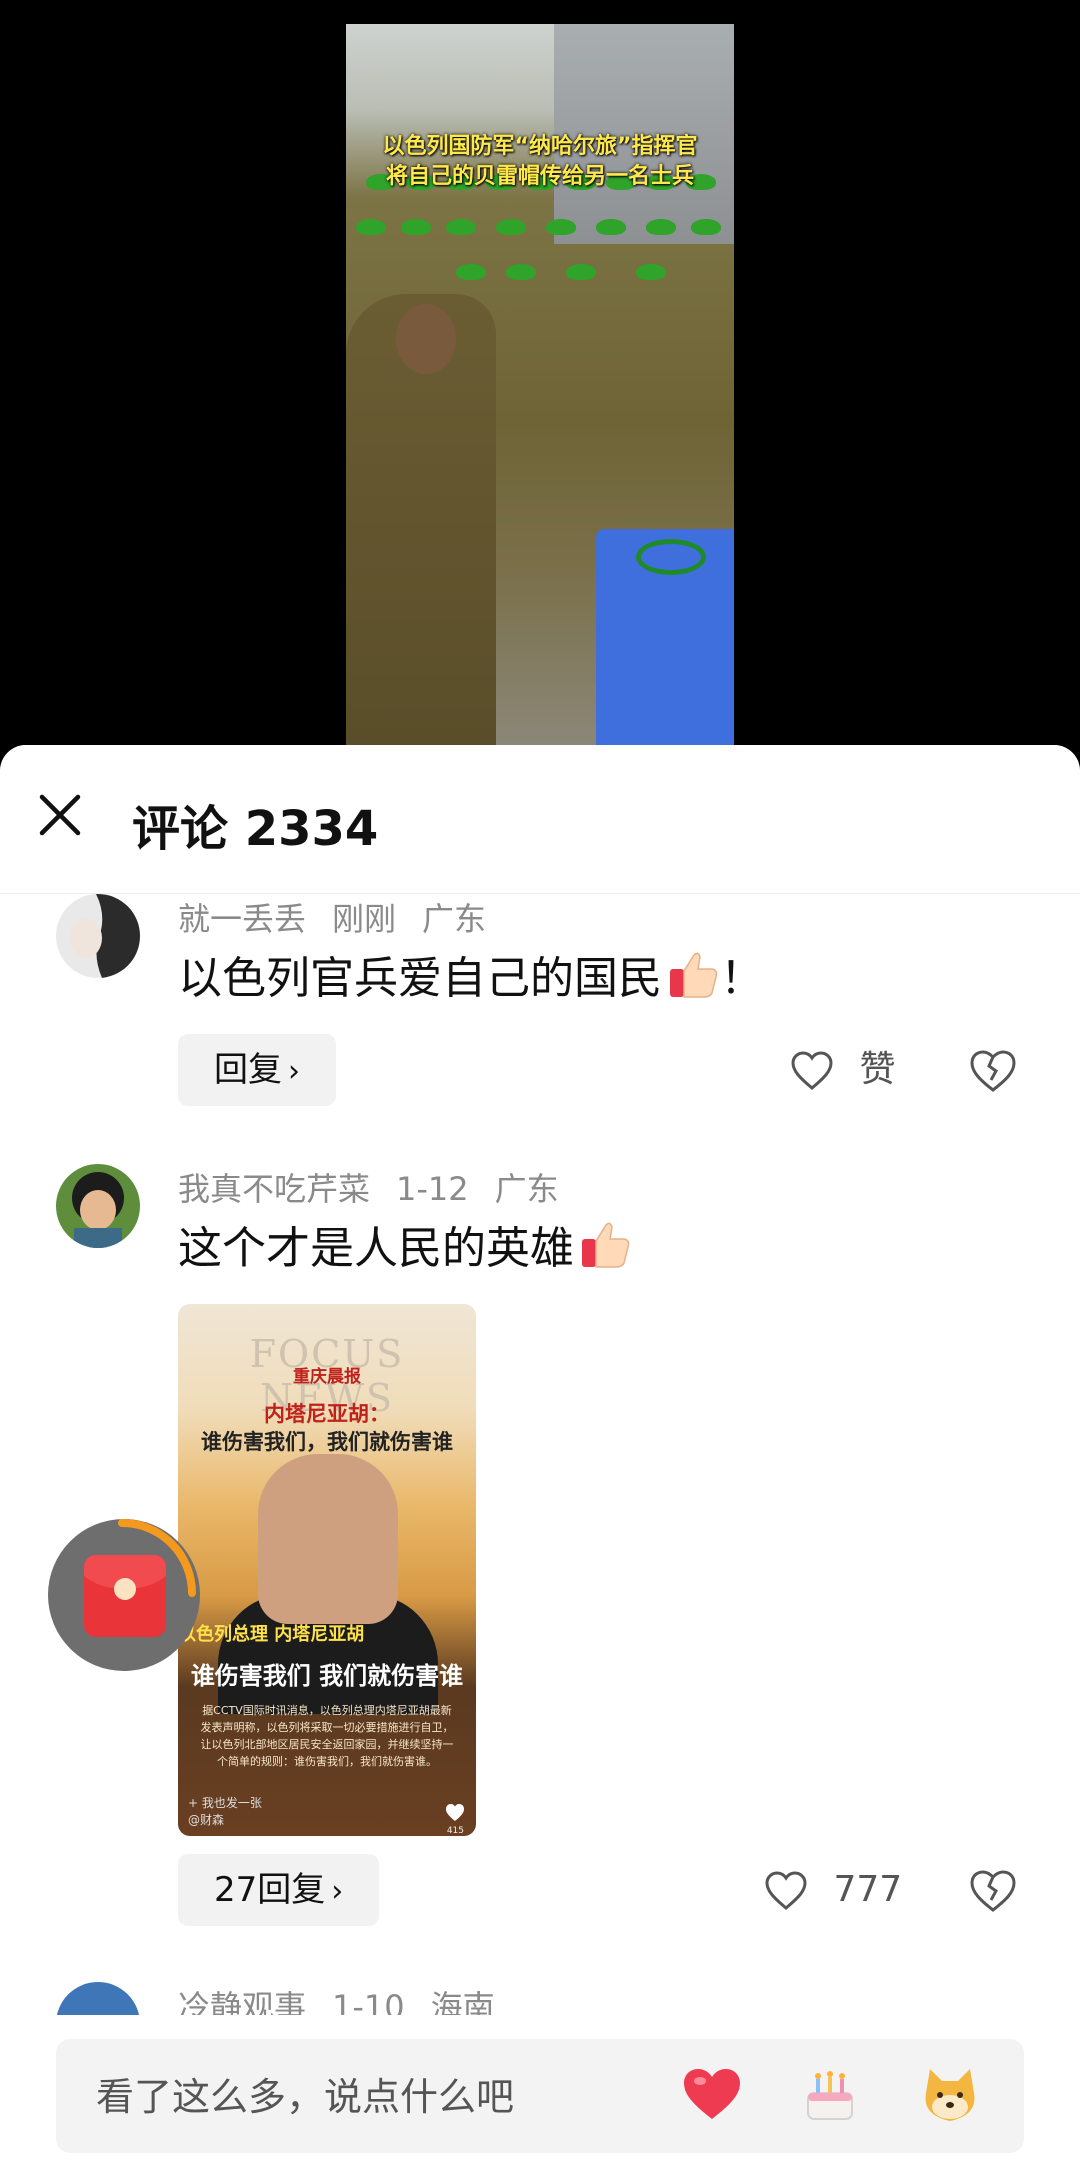  What do you see at coordinates (830, 2095) in the screenshot?
I see `birthday-cake-icon` at bounding box center [830, 2095].